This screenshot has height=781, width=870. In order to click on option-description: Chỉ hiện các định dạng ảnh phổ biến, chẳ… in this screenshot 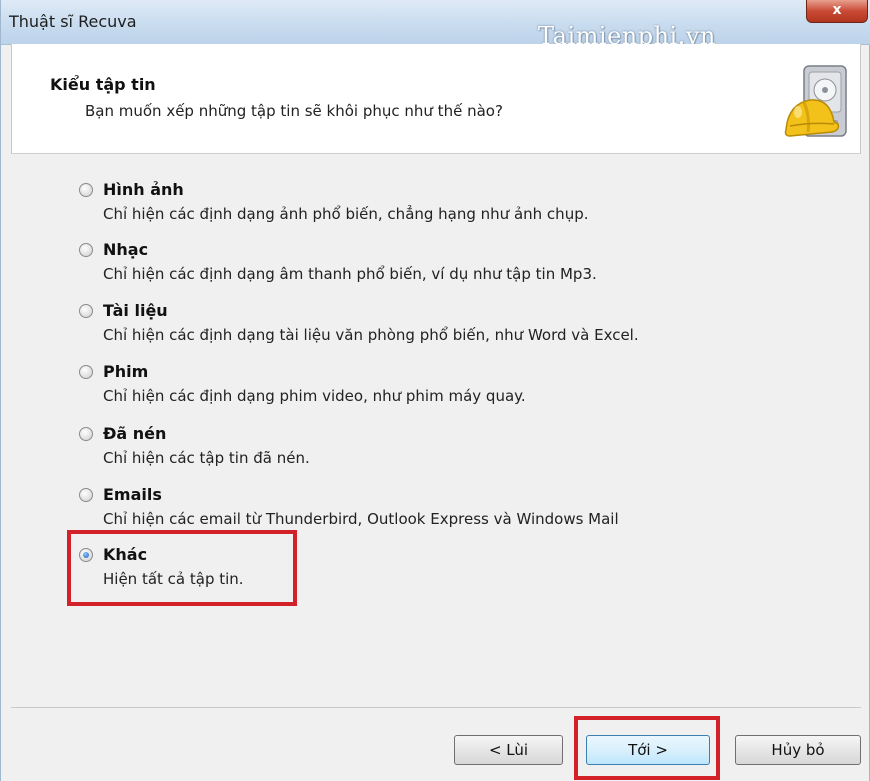, I will do `click(346, 214)`.